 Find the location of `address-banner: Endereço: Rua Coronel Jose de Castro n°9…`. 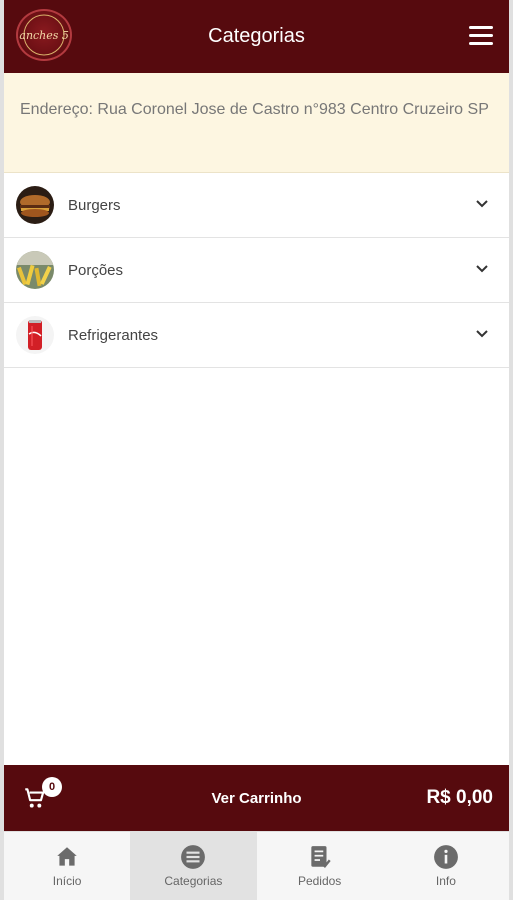

address-banner: Endereço: Rua Coronel Jose de Castro n°9… is located at coordinates (256, 123).